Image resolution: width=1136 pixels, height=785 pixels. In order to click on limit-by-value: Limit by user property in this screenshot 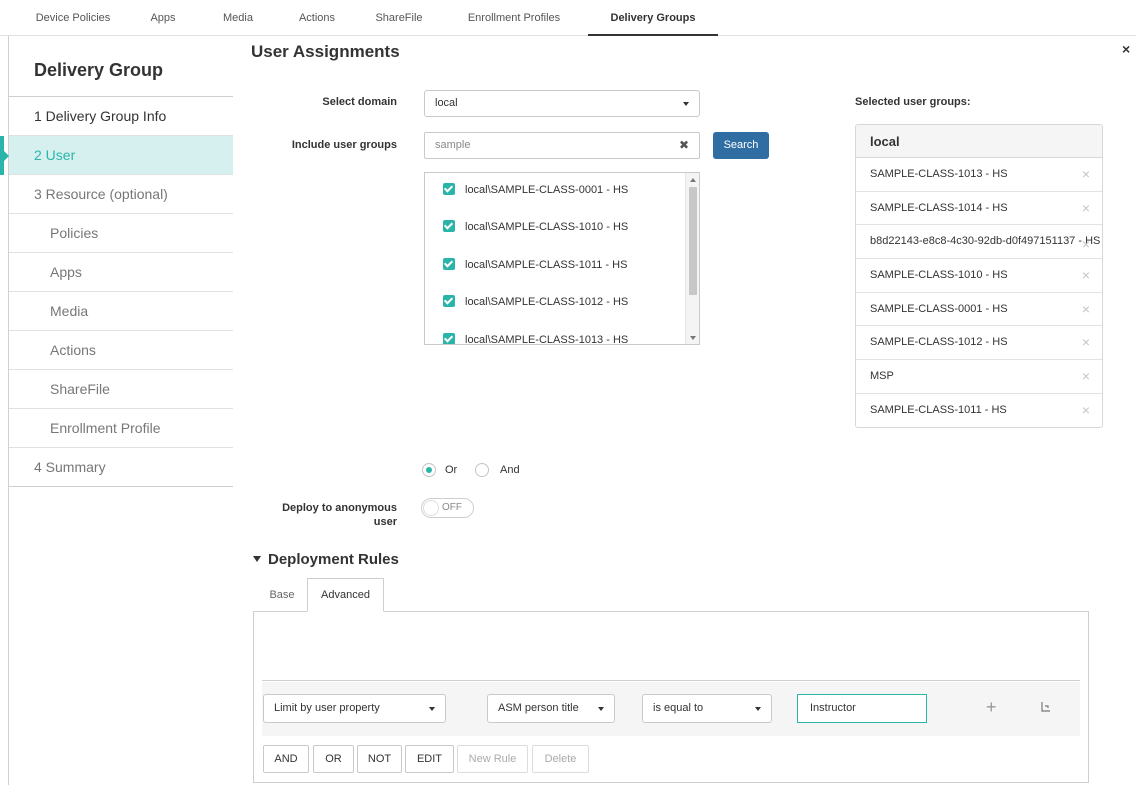, I will do `click(327, 708)`.